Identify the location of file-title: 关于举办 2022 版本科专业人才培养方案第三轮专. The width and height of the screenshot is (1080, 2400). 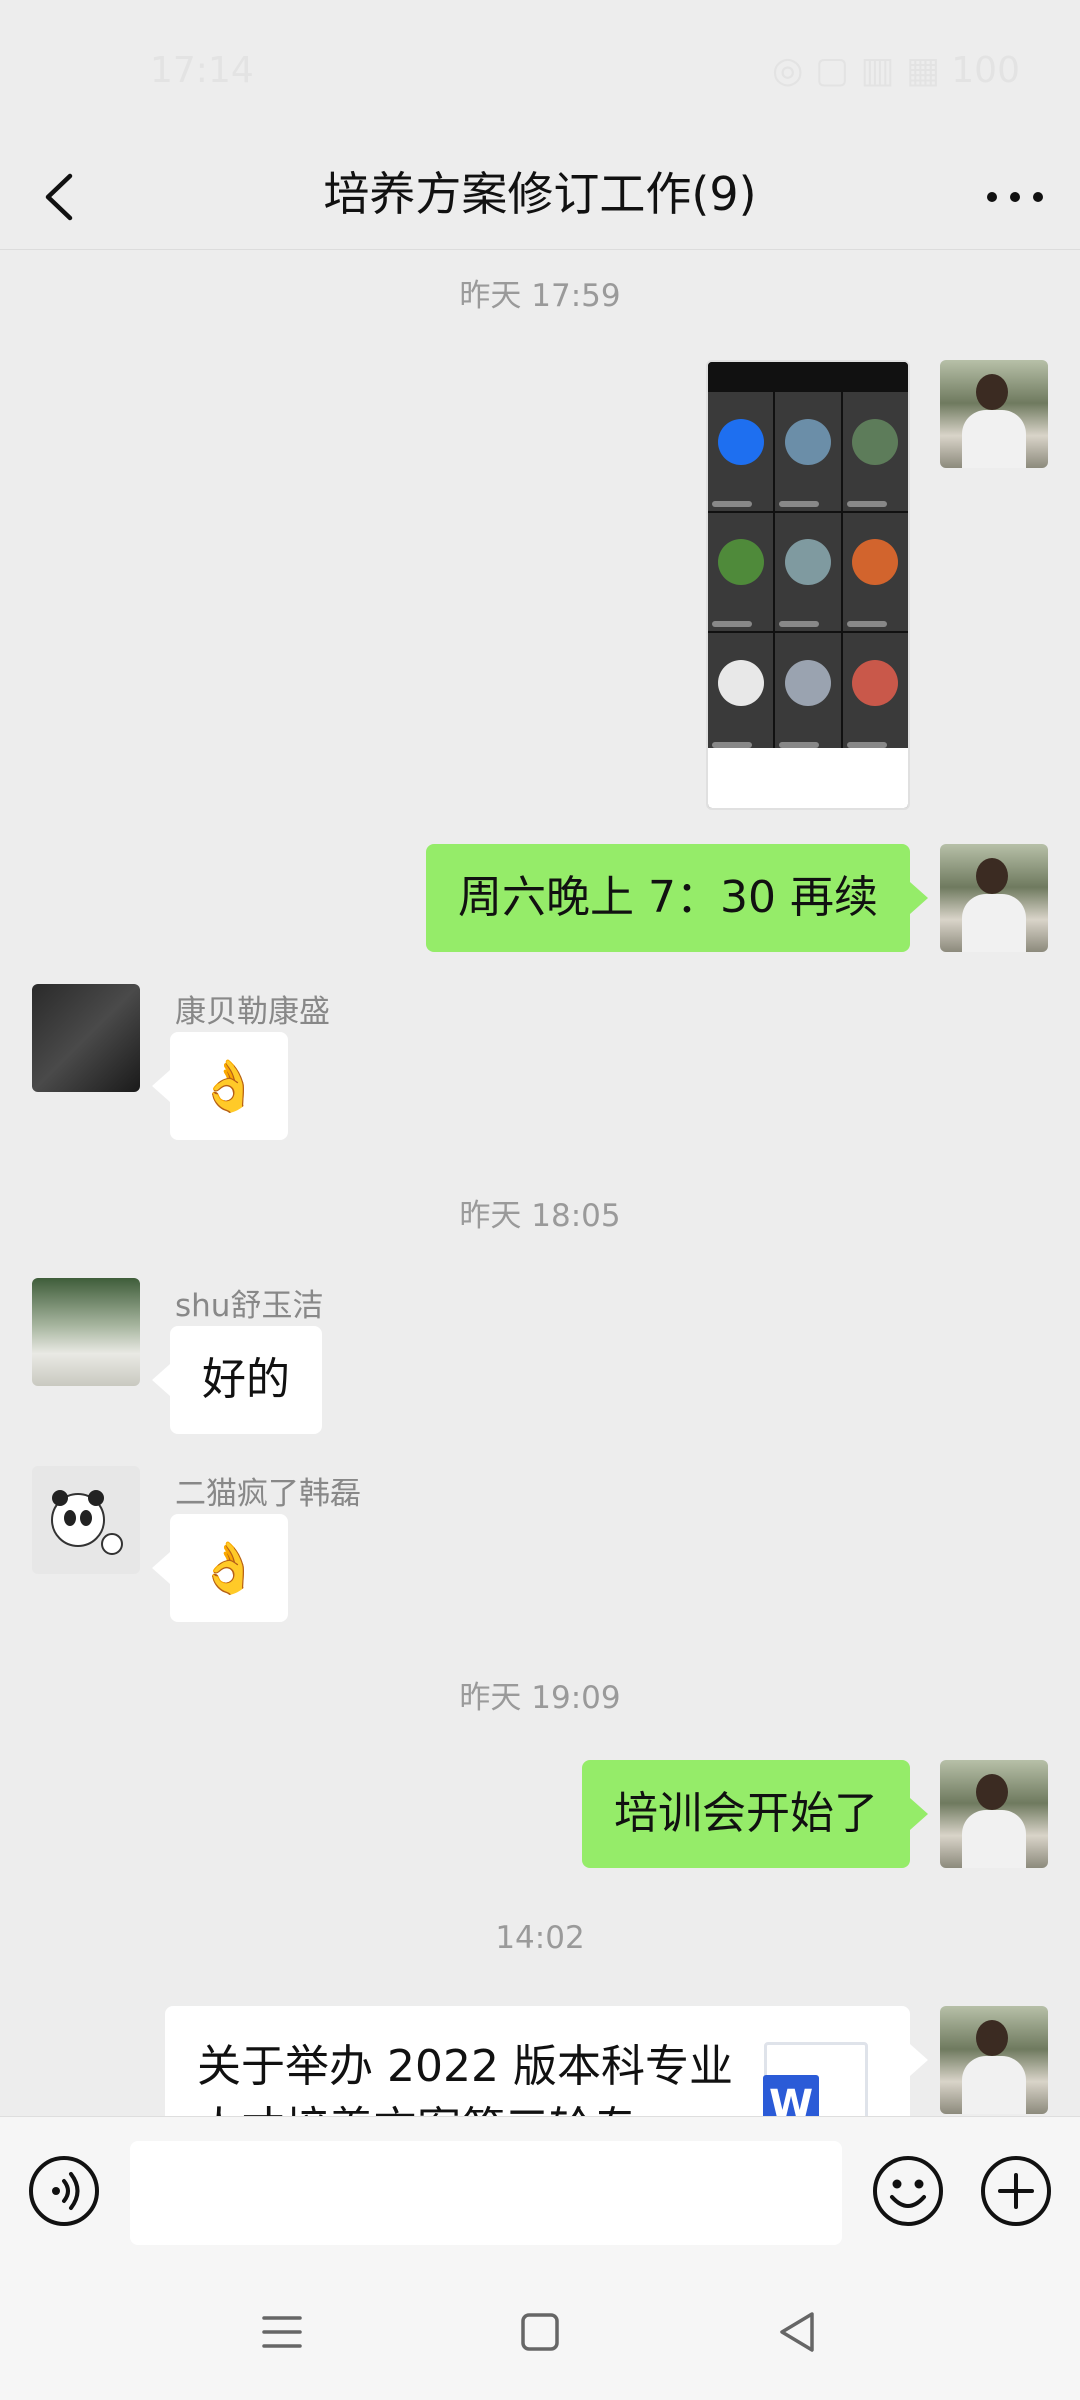
(465, 2078).